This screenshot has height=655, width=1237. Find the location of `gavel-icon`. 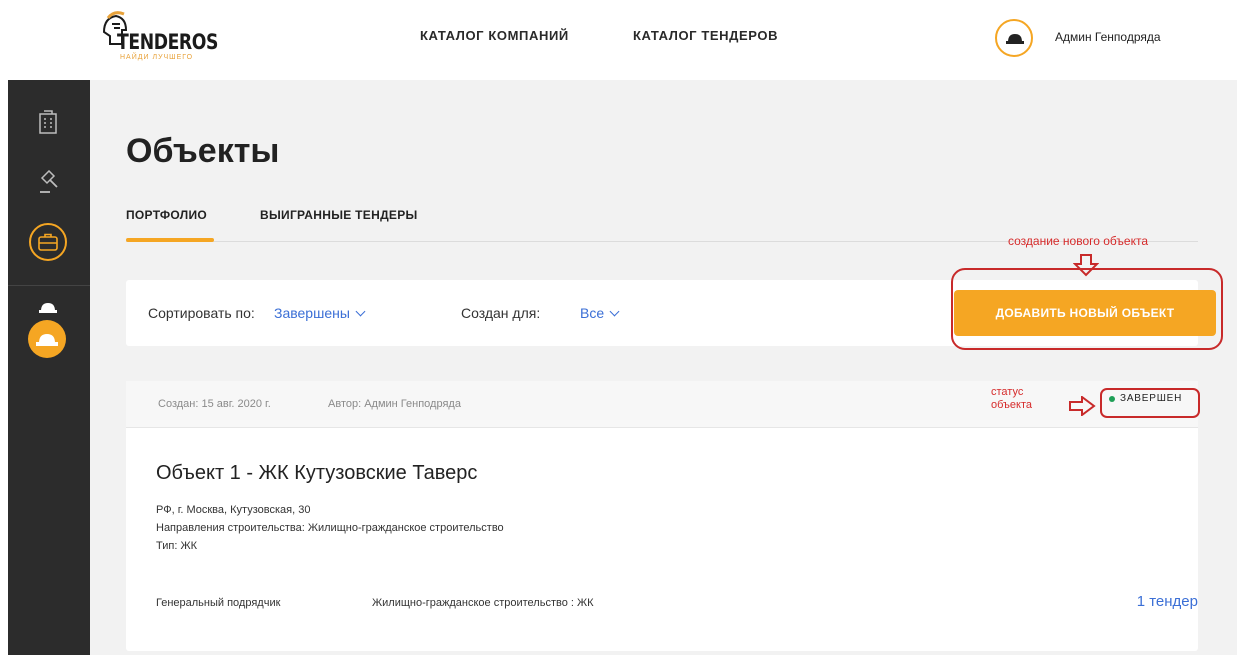

gavel-icon is located at coordinates (49, 181).